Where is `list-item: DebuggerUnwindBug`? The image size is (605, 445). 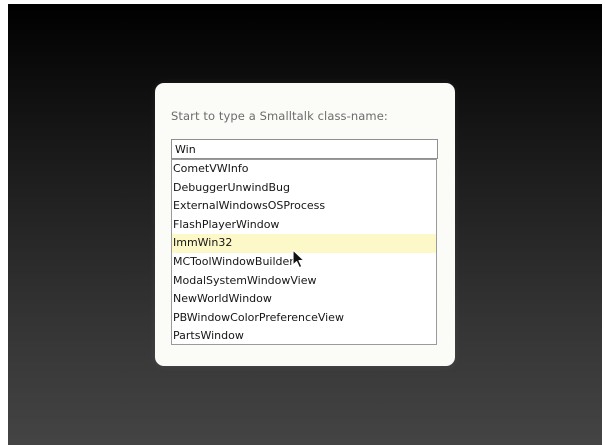
list-item: DebuggerUnwindBug is located at coordinates (304, 188).